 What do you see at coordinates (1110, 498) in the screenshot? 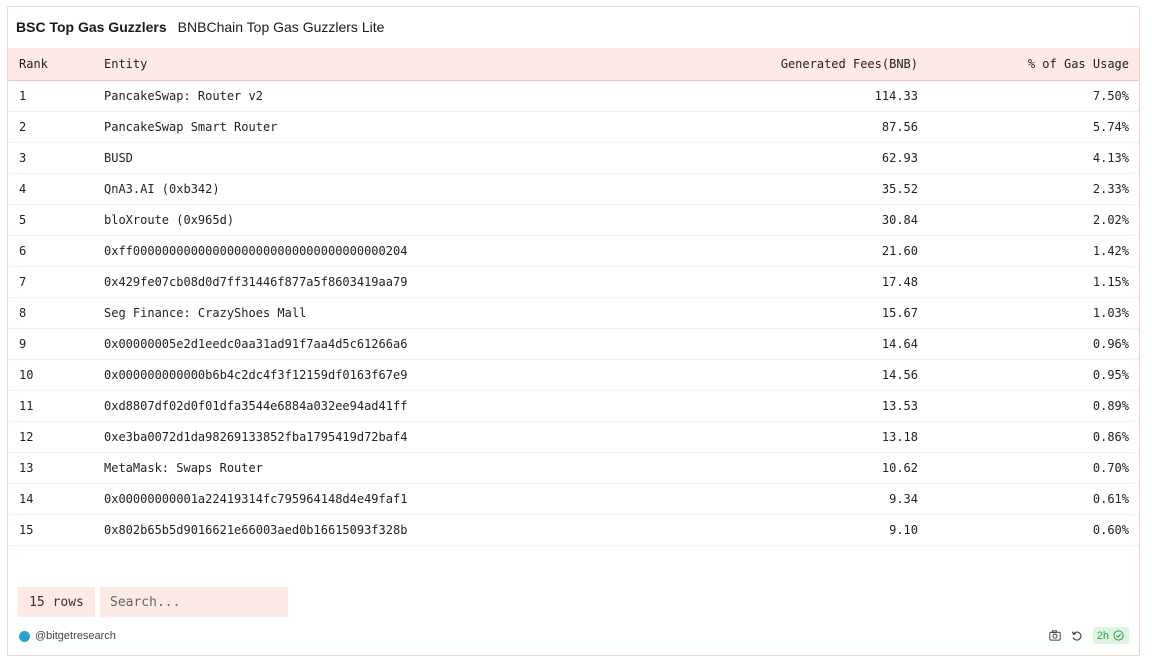
I see `cell-gas-usage: 0.61%` at bounding box center [1110, 498].